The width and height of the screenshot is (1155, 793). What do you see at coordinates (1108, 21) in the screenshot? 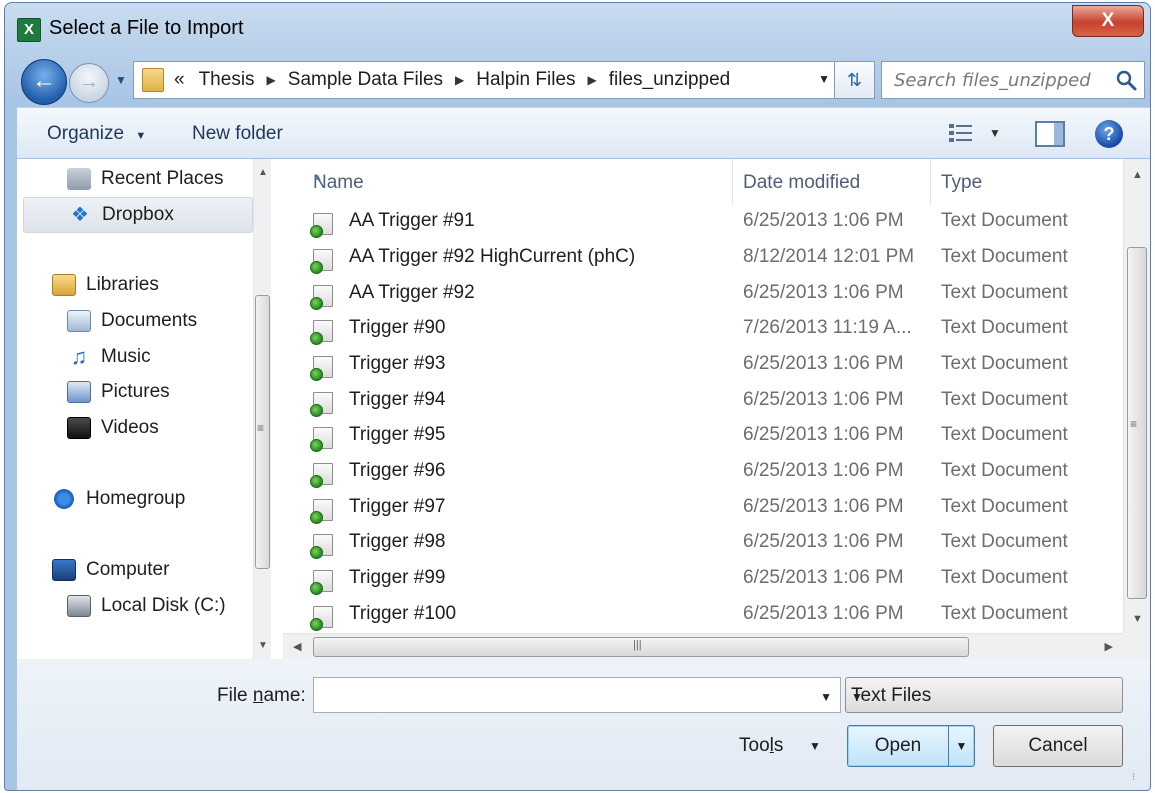
I see `close-button: X` at bounding box center [1108, 21].